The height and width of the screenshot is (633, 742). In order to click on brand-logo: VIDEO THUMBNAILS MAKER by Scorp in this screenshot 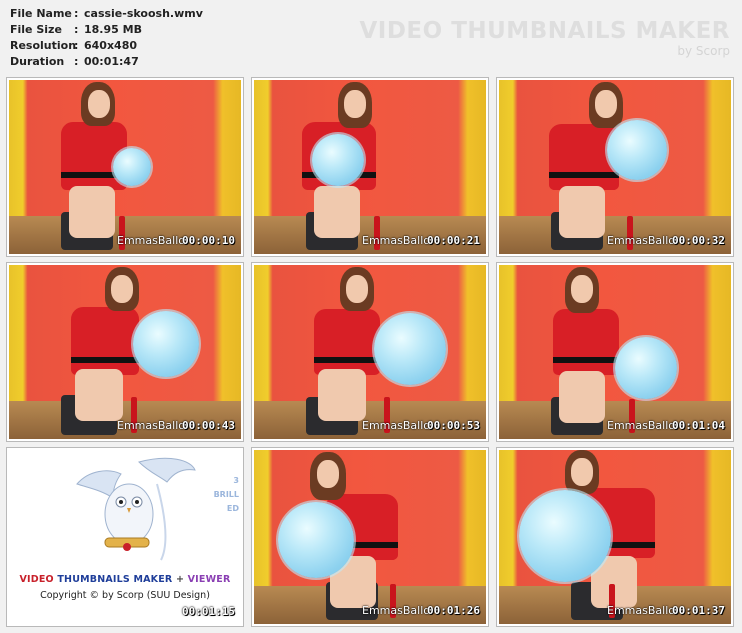, I will do `click(544, 37)`.